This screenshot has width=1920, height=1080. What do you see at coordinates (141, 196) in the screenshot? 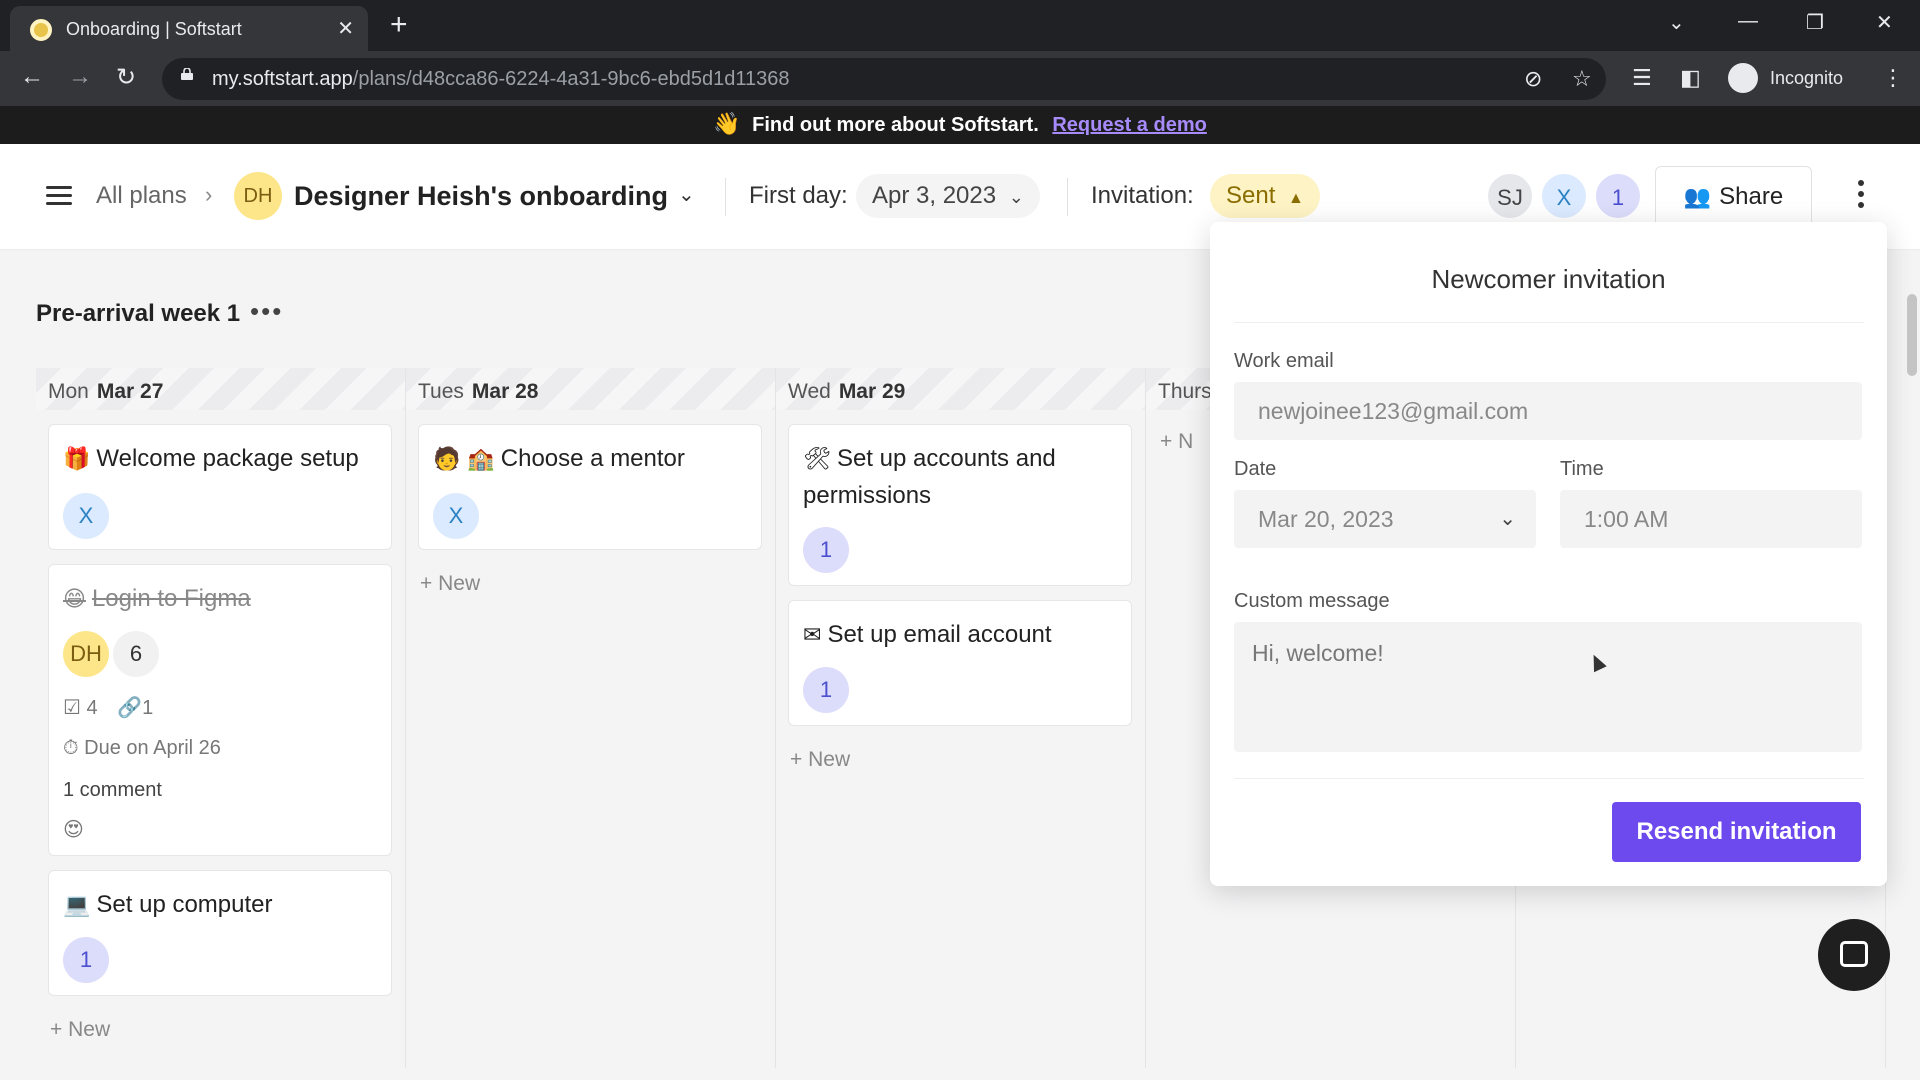
I see `breadcrumb-all-plans: All plans` at bounding box center [141, 196].